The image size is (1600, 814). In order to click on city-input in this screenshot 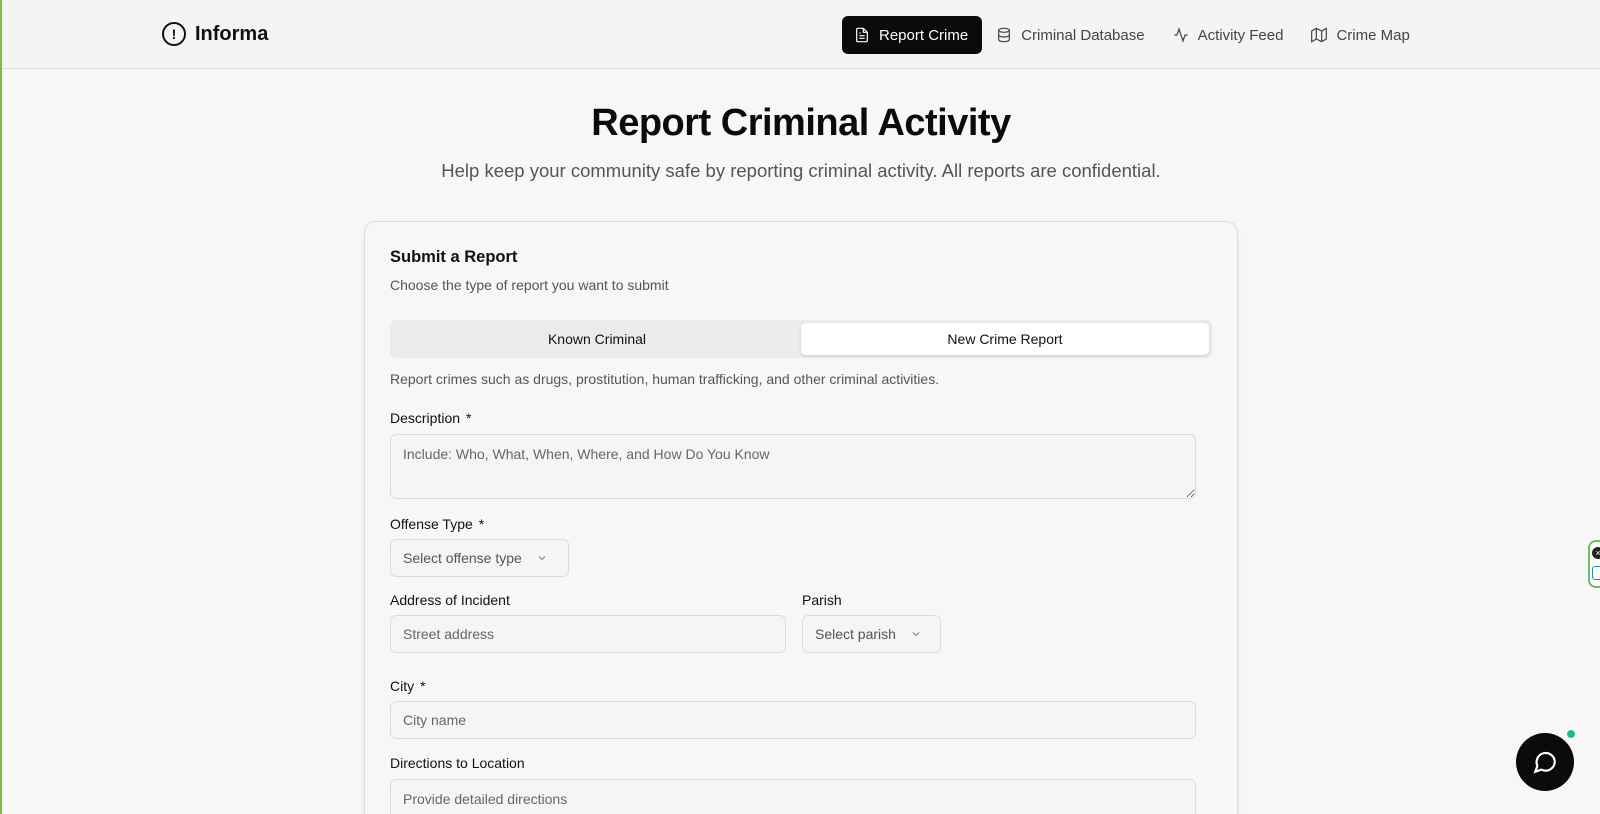, I will do `click(793, 720)`.